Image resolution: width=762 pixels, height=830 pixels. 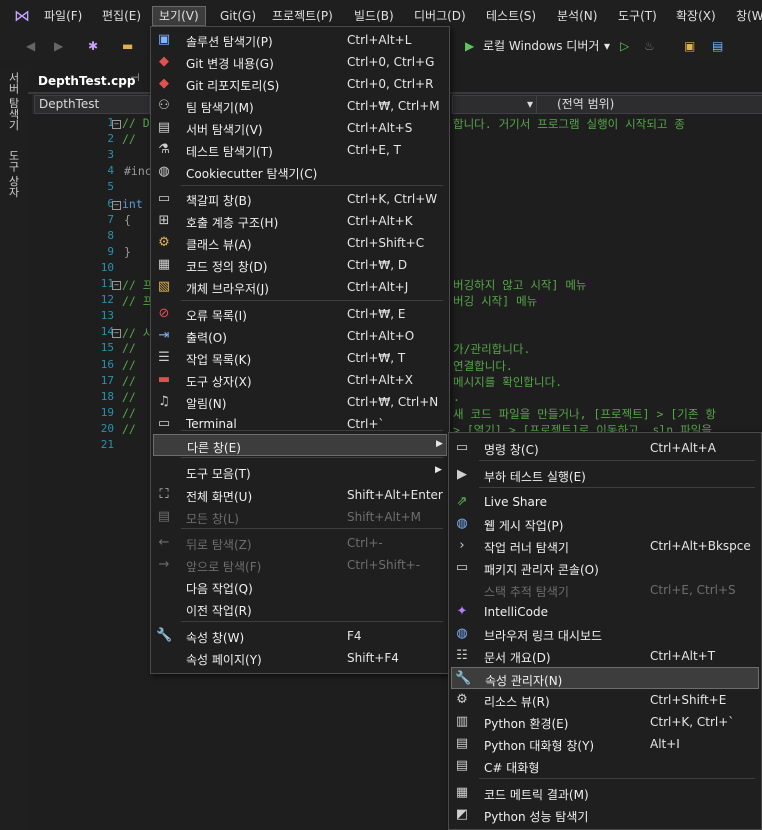 I want to click on other-windows-item-5: › 작업 러너 탐색기 Ctrl+Alt+Bkspce, so click(x=605, y=546).